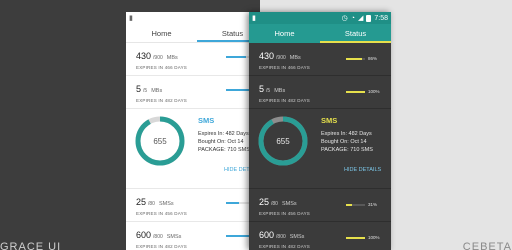 This screenshot has height=250, width=512. What do you see at coordinates (284, 213) in the screenshot?
I see `usage-expiry: EXPIRES IN 456 DAYS` at bounding box center [284, 213].